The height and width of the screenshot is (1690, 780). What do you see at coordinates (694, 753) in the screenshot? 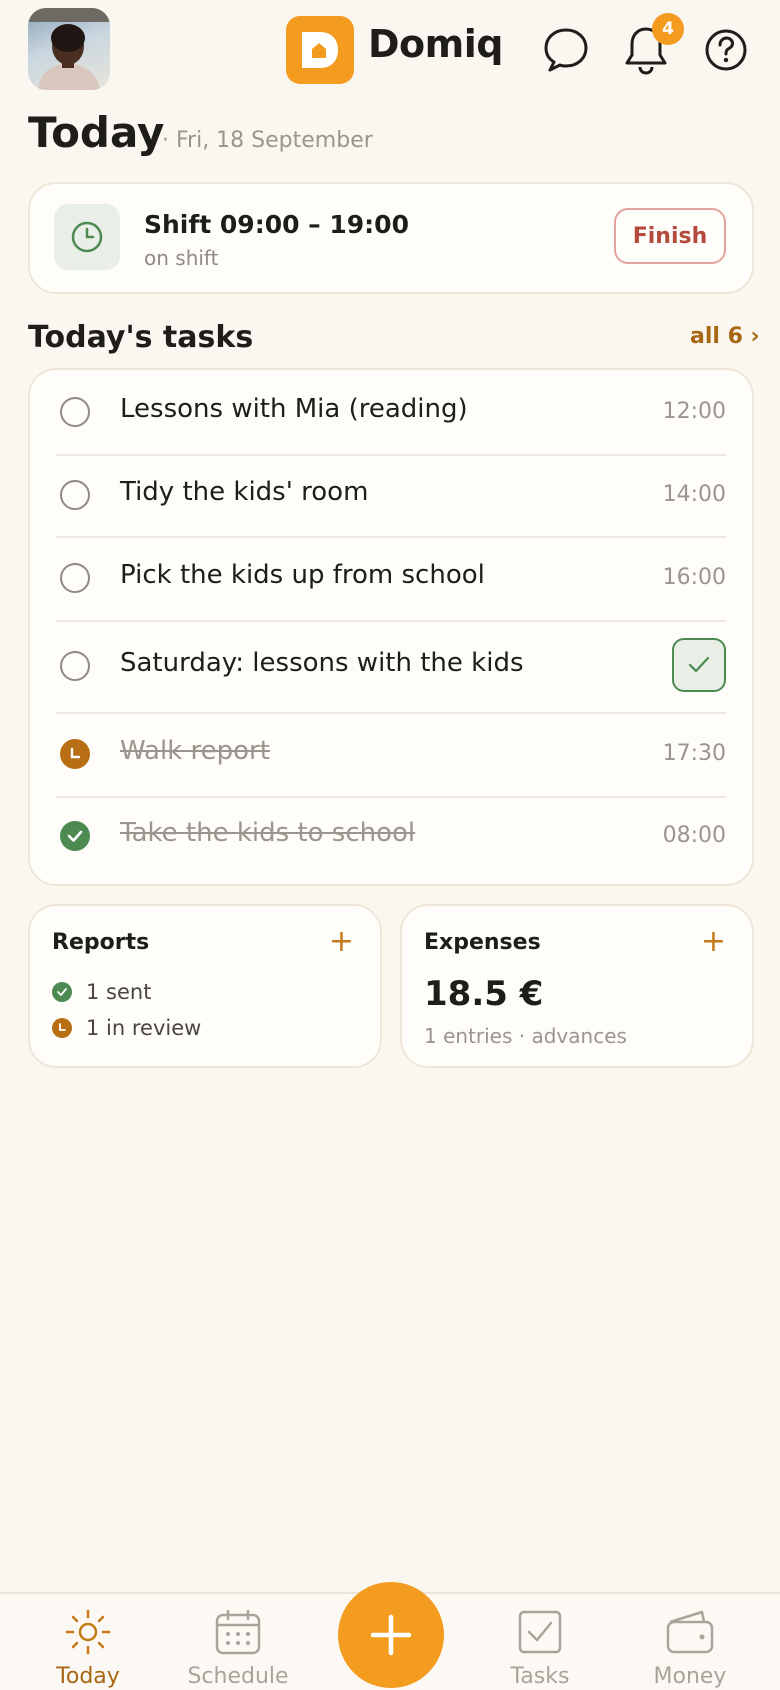
I see `task-time: 17:30` at bounding box center [694, 753].